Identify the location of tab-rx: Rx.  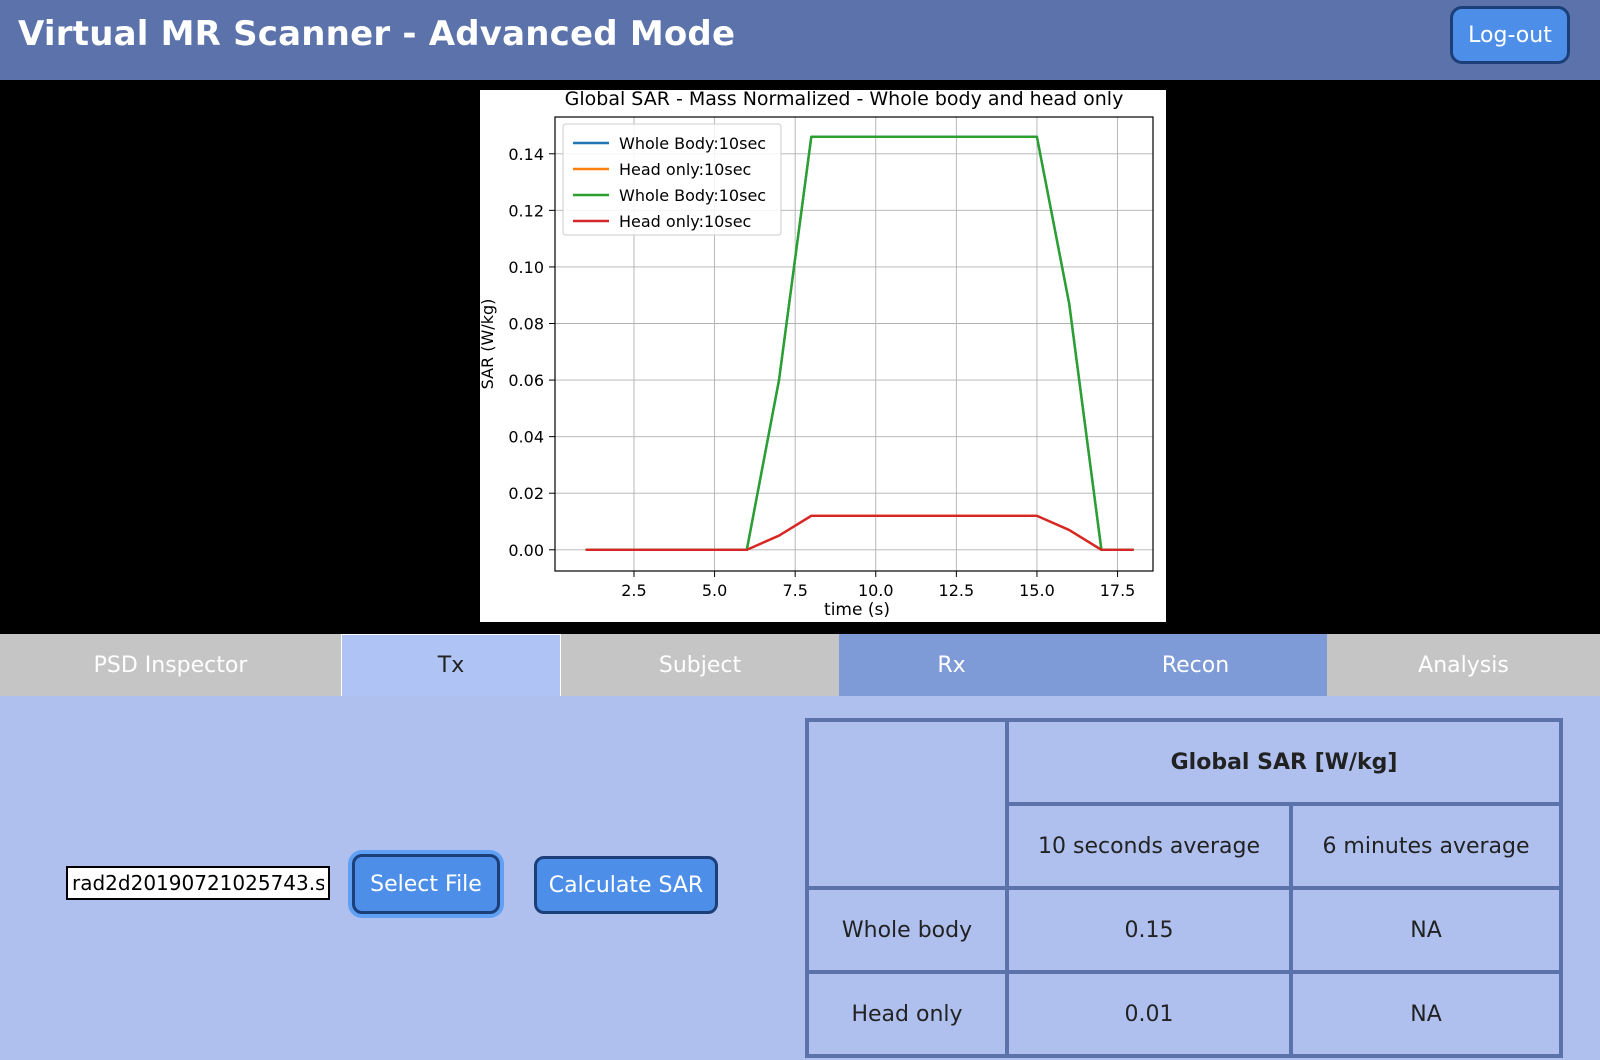
(951, 665).